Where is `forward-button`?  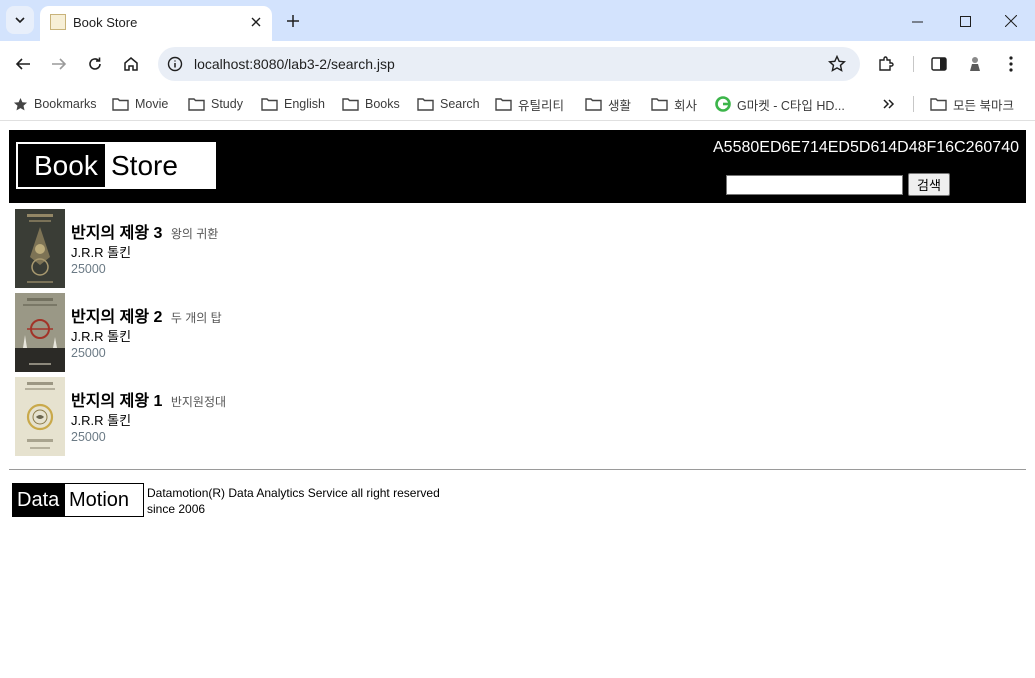
forward-button is located at coordinates (59, 64).